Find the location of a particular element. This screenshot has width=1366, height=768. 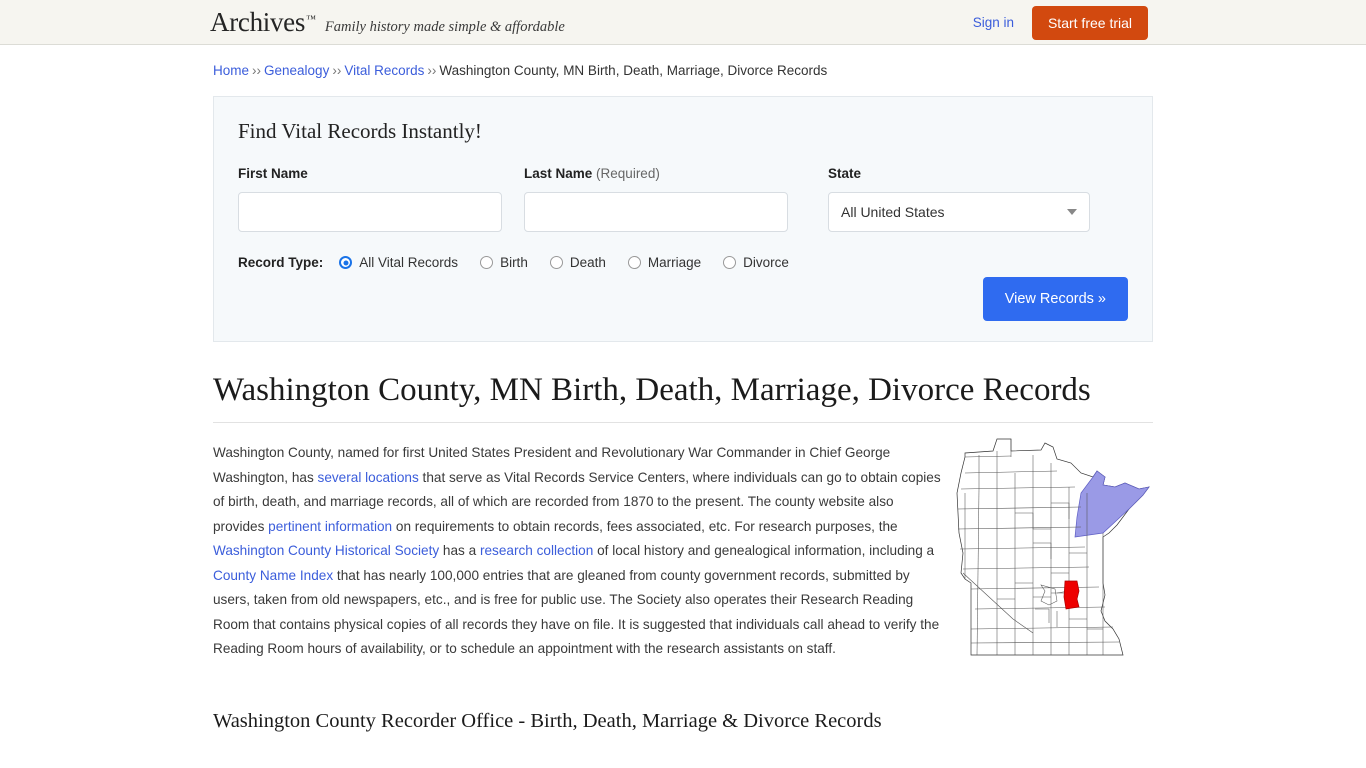

radio-icon-birth is located at coordinates (487, 262).